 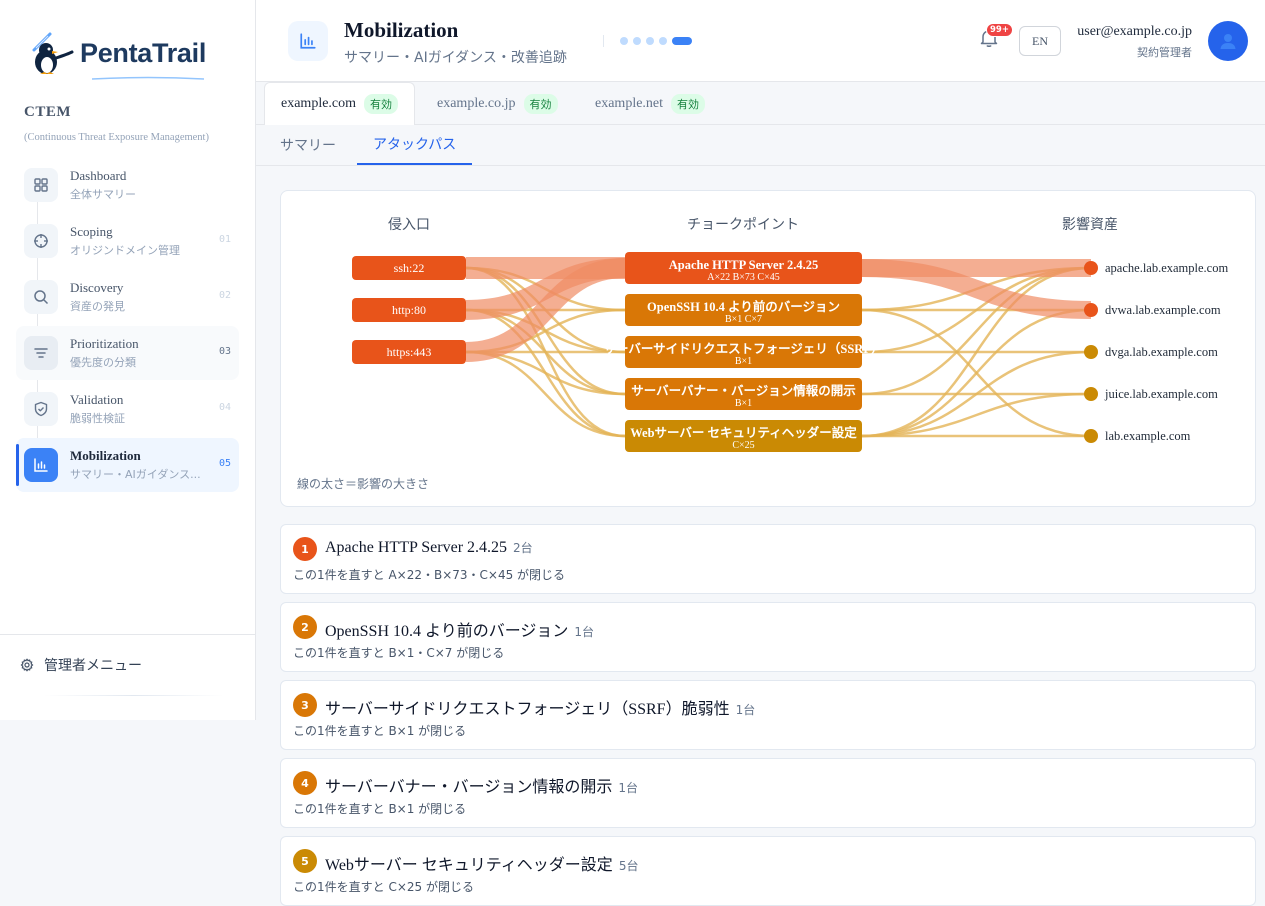 What do you see at coordinates (127, 297) in the screenshot?
I see `sidebar-item-discovery: Discovery 資産の発見 02` at bounding box center [127, 297].